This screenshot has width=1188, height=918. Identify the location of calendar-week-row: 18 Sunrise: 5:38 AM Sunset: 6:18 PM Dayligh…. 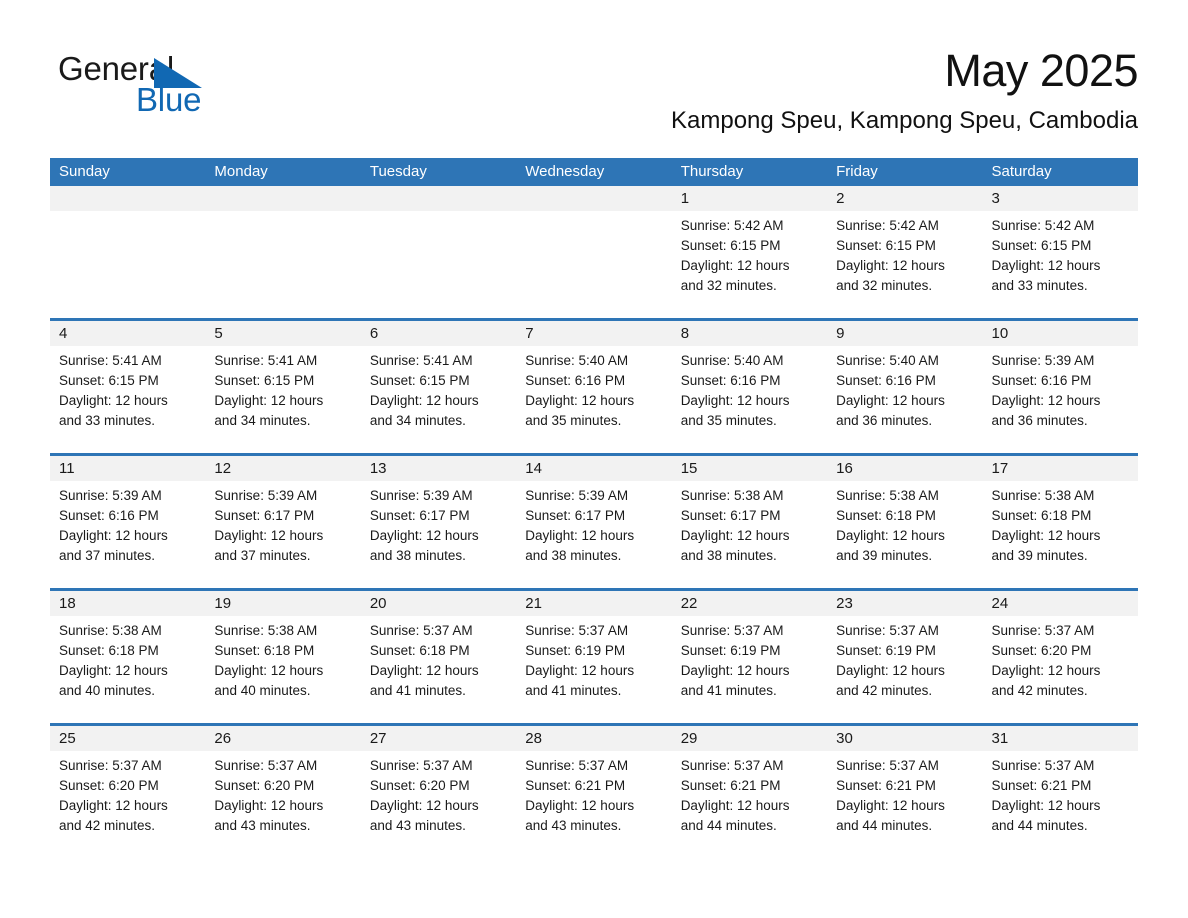
(594, 655).